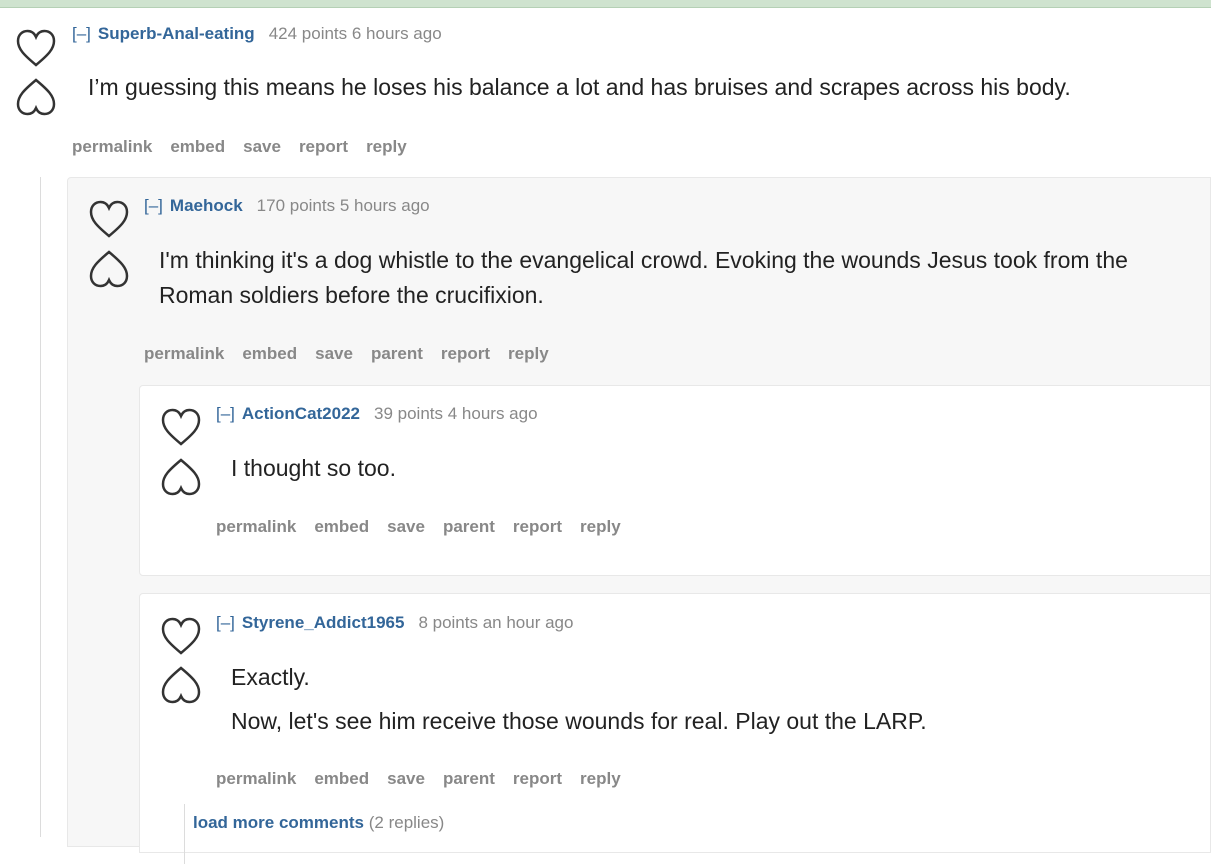 The height and width of the screenshot is (864, 1211). What do you see at coordinates (355, 33) in the screenshot?
I see `comment-score-time: 424 points 6 hours ago` at bounding box center [355, 33].